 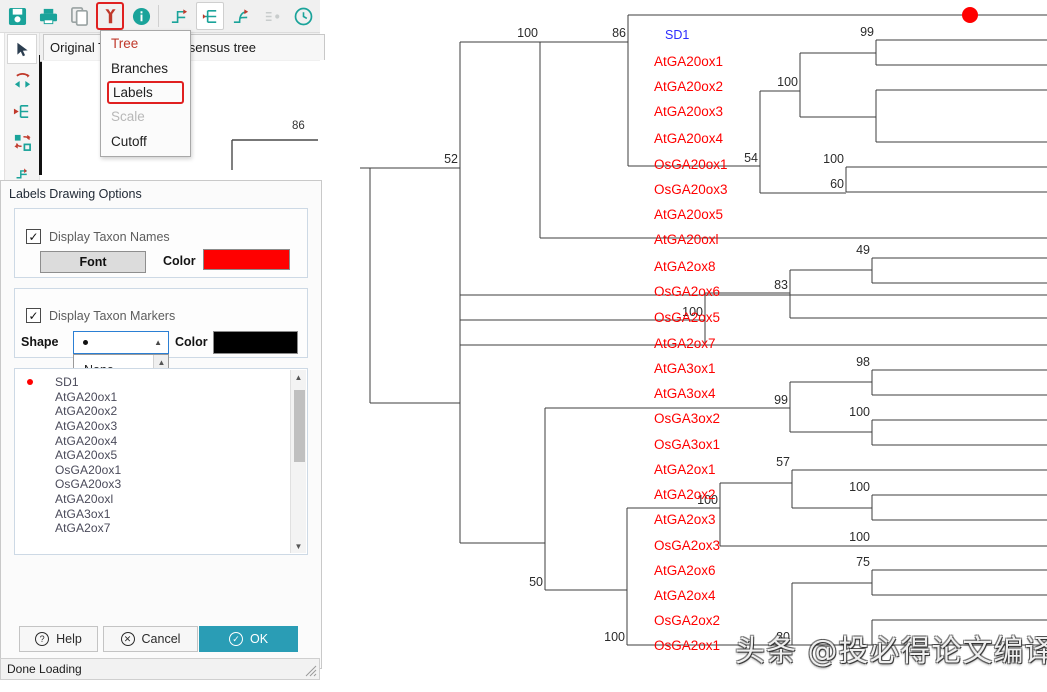 I want to click on filled-circle-icon, so click(x=85, y=342).